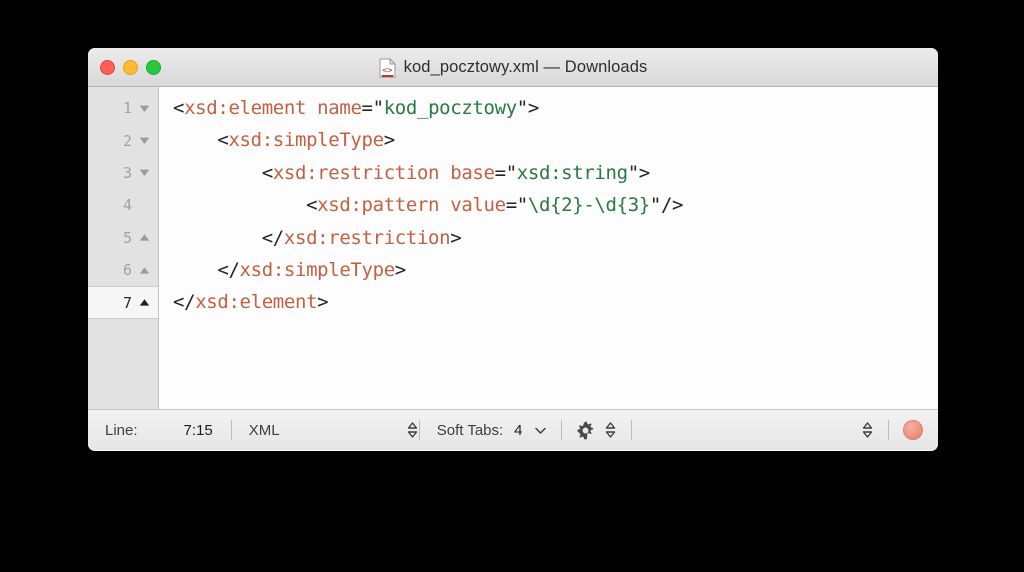 The height and width of the screenshot is (572, 1024). I want to click on syntax-mode-stepper-icon, so click(412, 430).